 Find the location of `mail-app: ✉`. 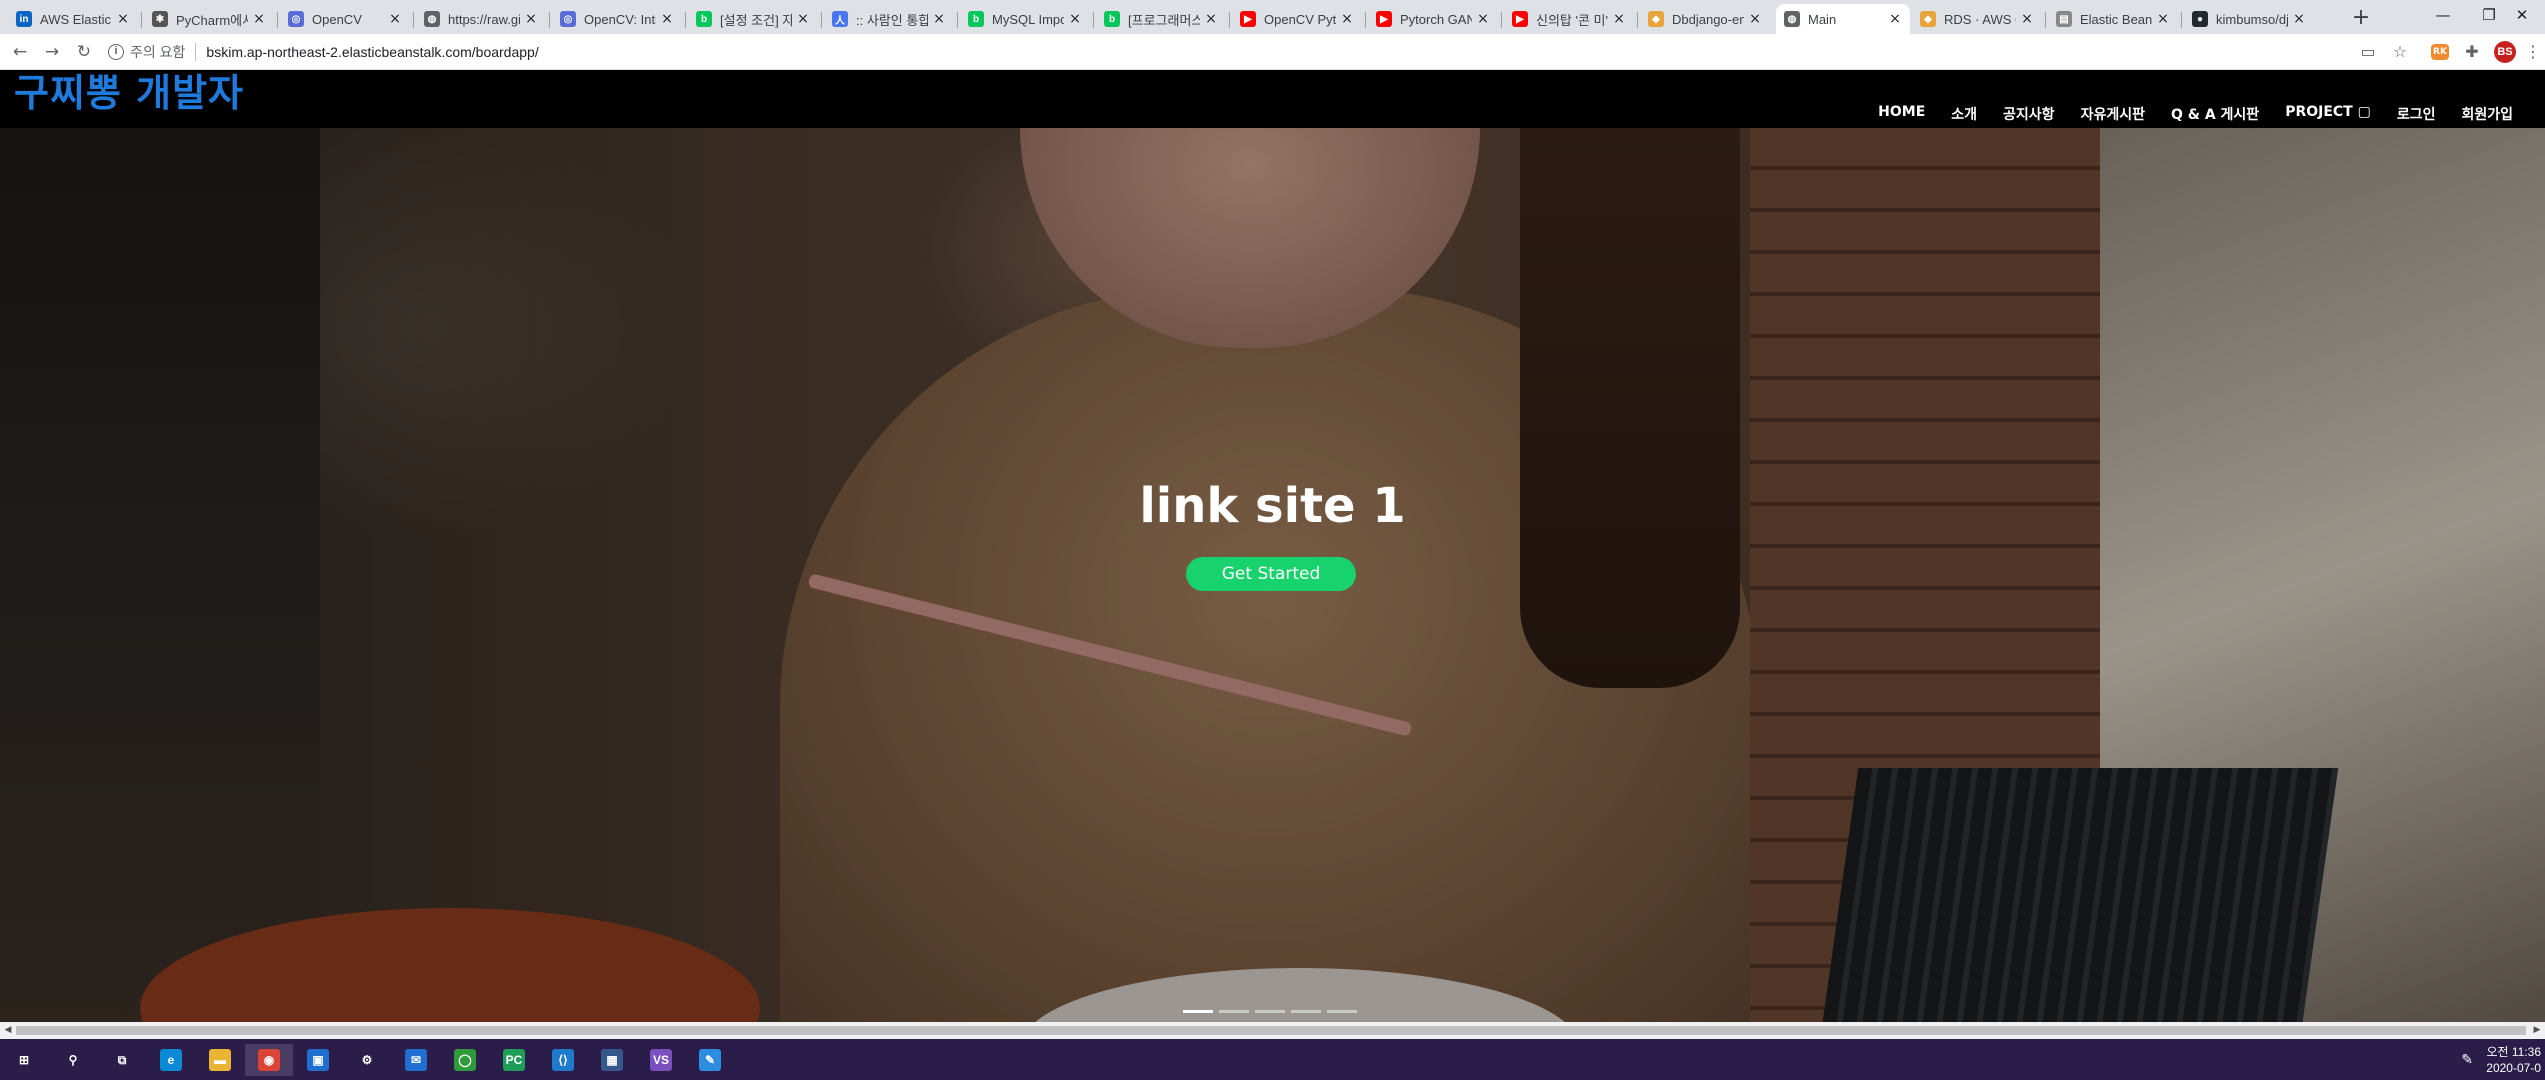

mail-app: ✉ is located at coordinates (416, 1060).